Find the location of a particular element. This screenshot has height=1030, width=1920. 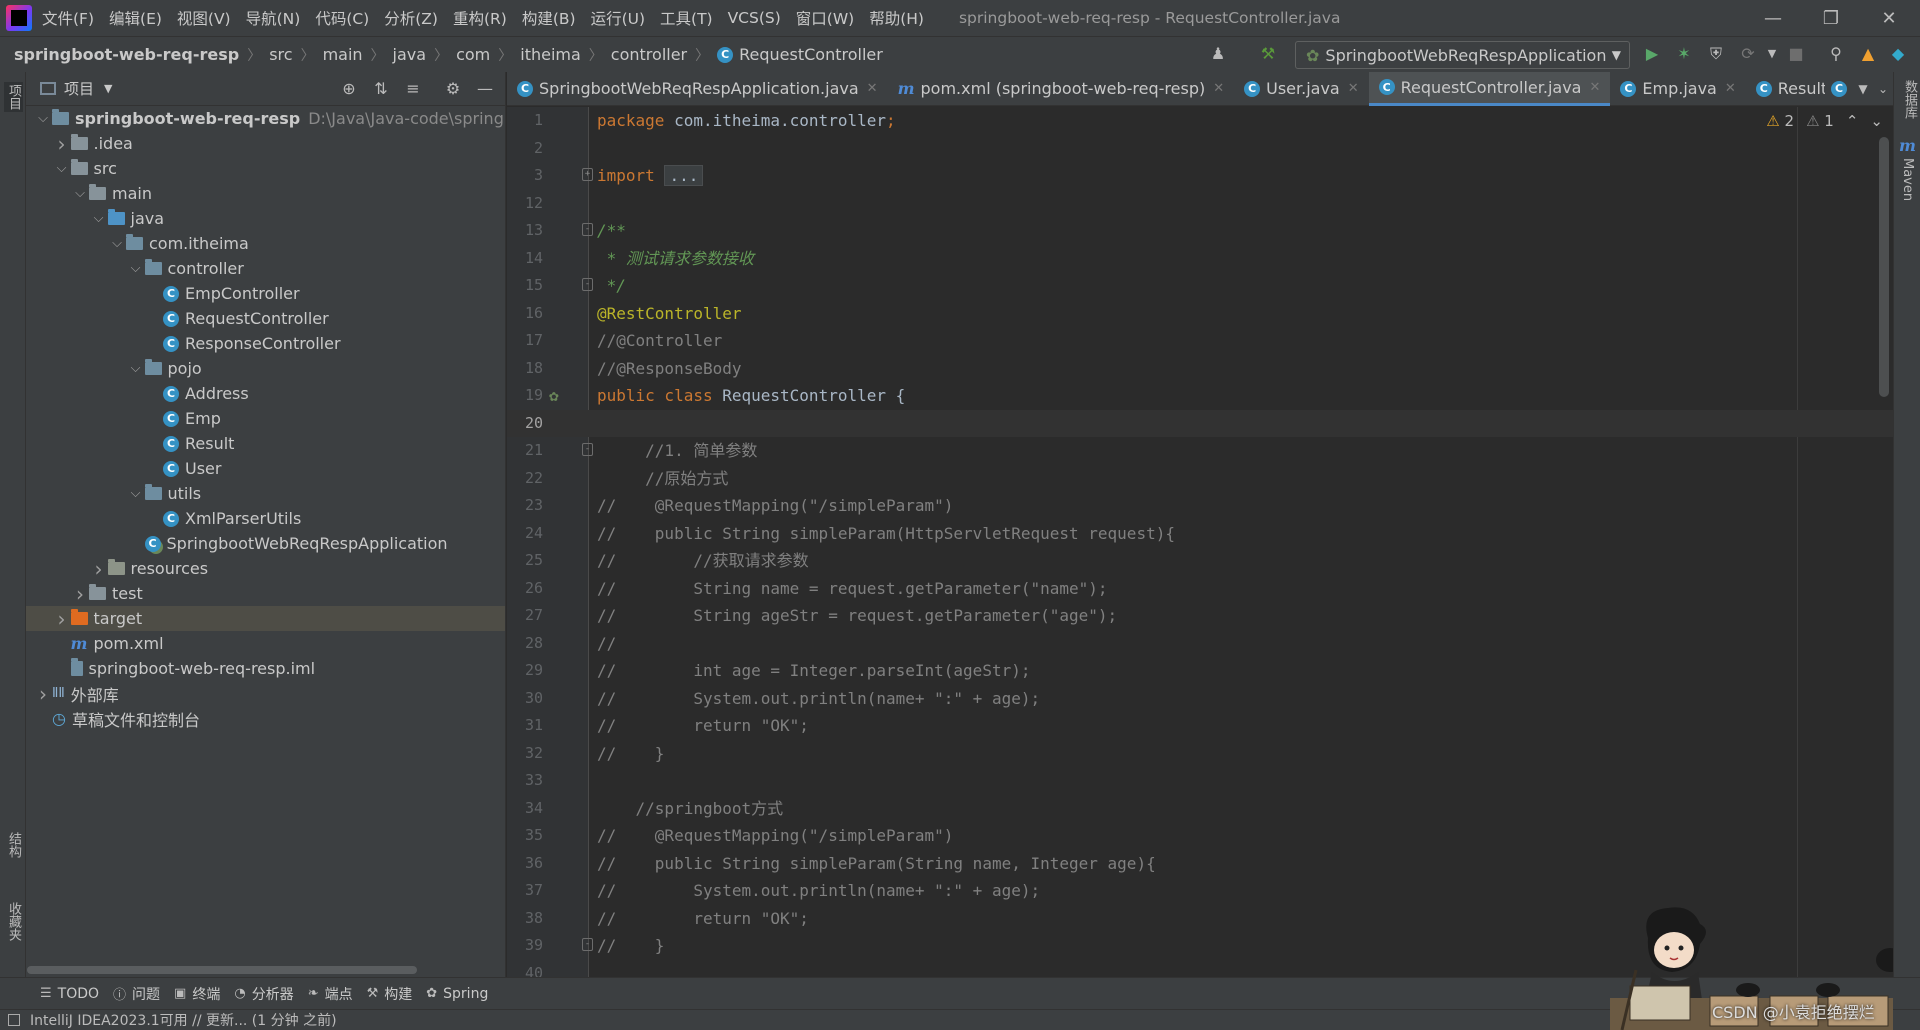

inspection-widget: ⚠ 2 ⚠ 1 ⌃ ⌄ is located at coordinates (1824, 121).